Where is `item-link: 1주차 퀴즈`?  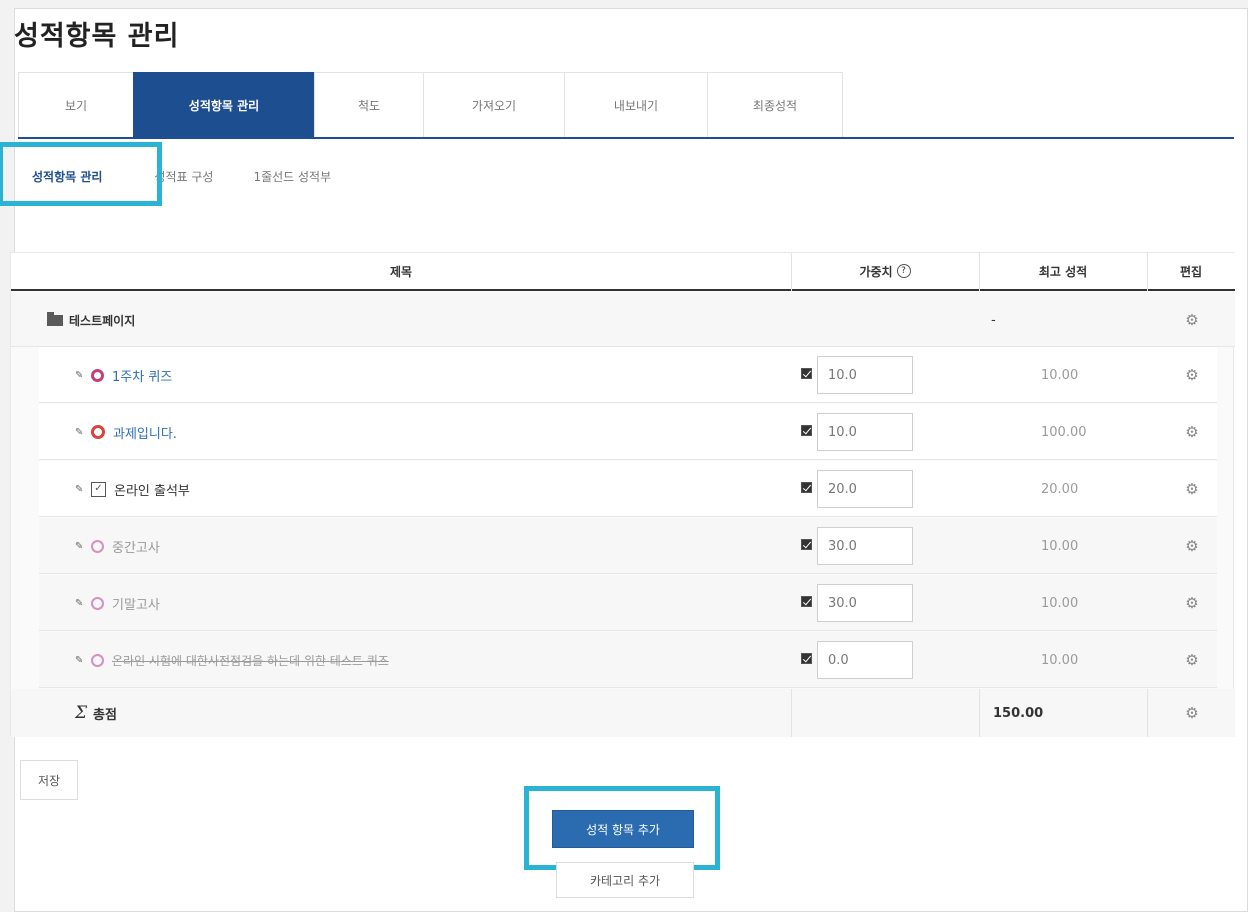
item-link: 1주차 퀴즈 is located at coordinates (142, 375).